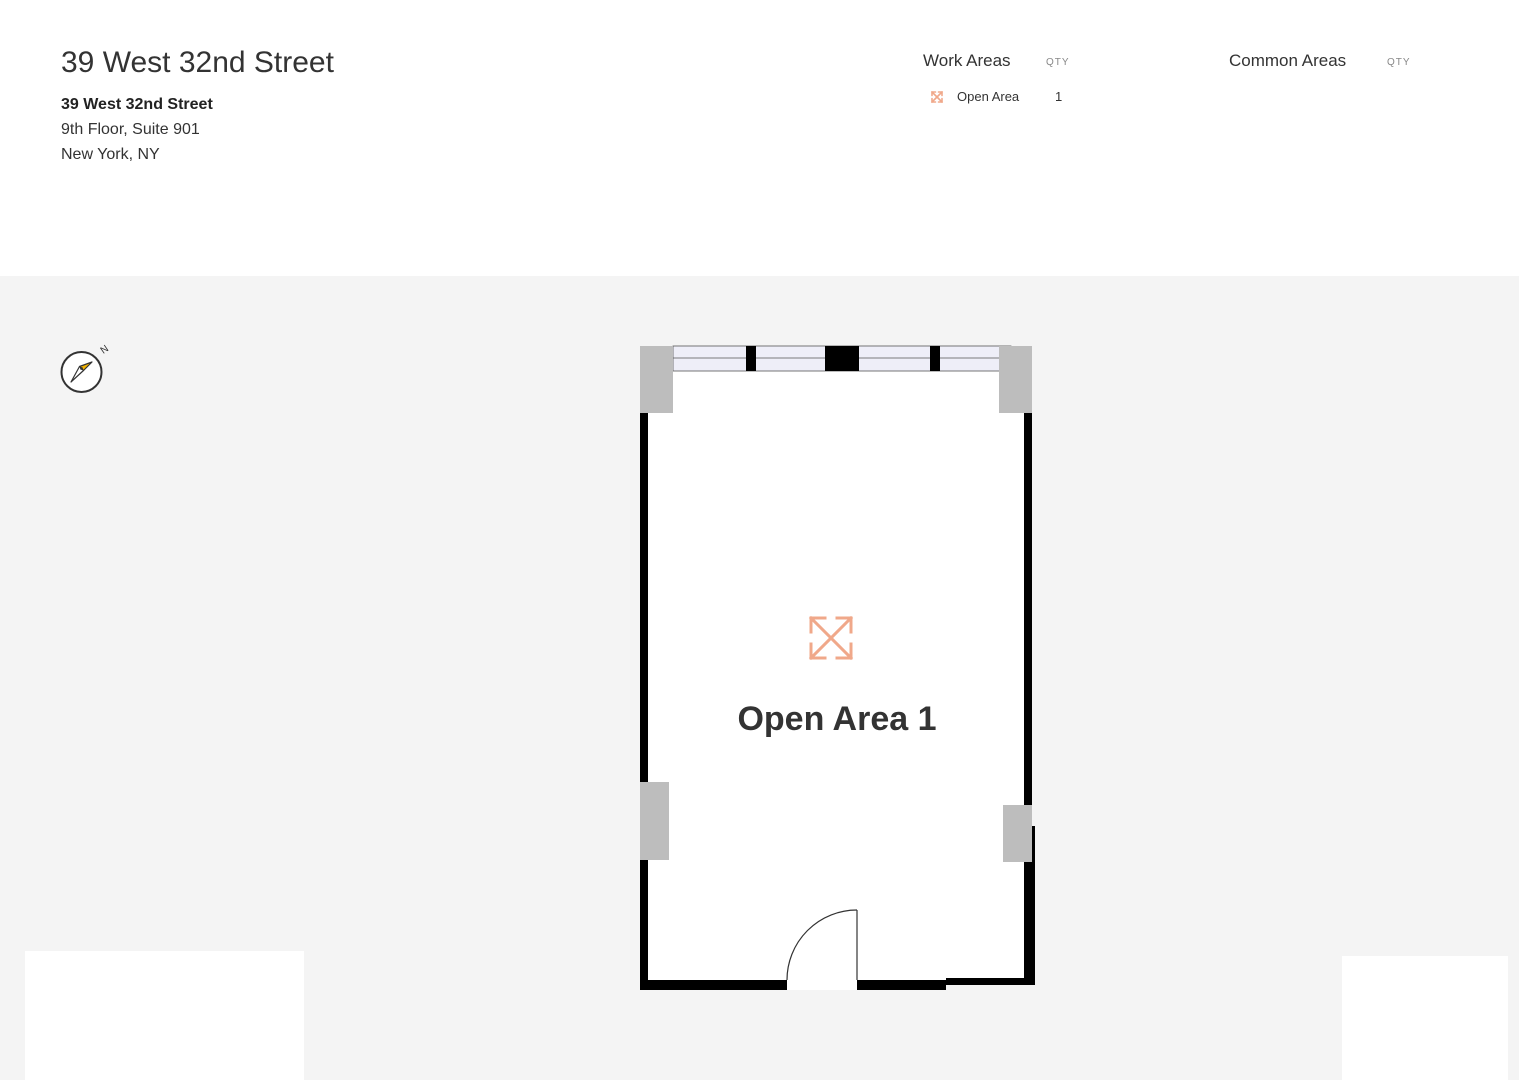  What do you see at coordinates (654, 821) in the screenshot?
I see `column-left` at bounding box center [654, 821].